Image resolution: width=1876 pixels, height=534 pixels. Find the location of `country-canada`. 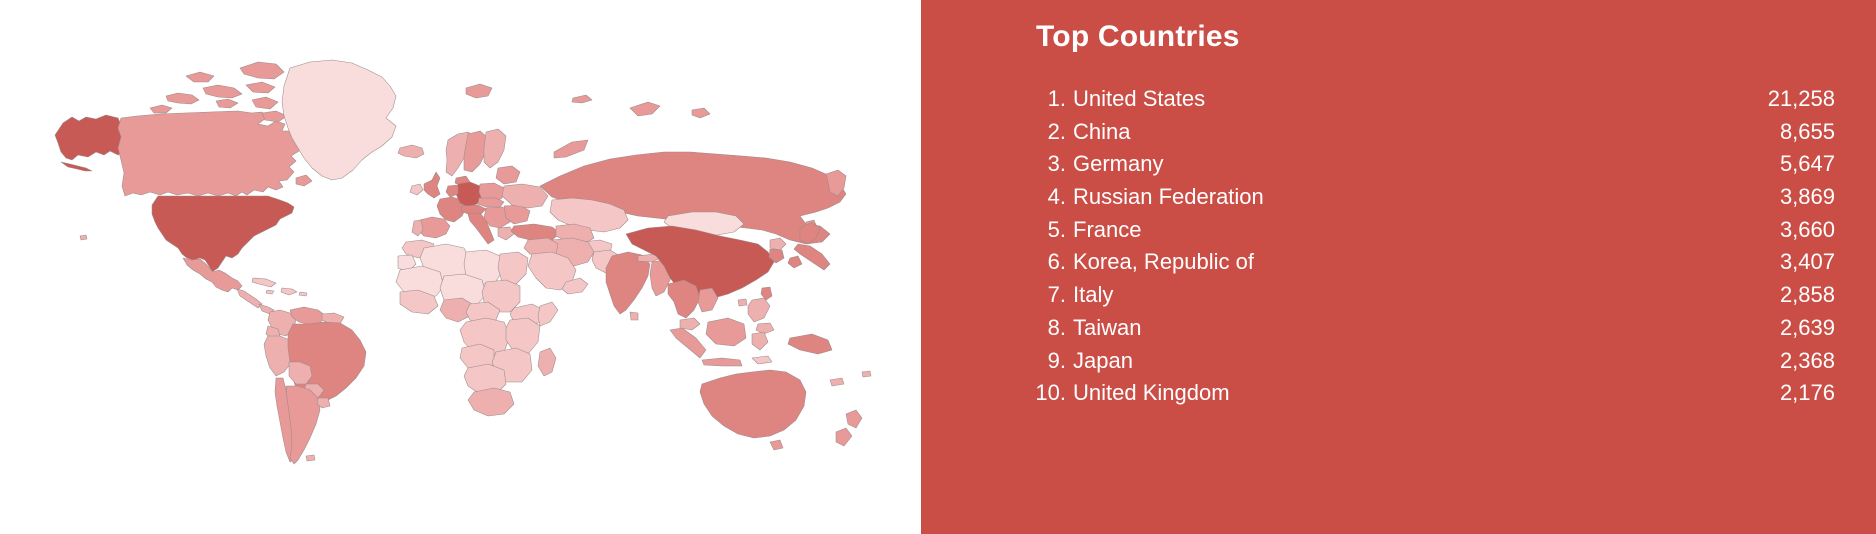

country-canada is located at coordinates (209, 153).